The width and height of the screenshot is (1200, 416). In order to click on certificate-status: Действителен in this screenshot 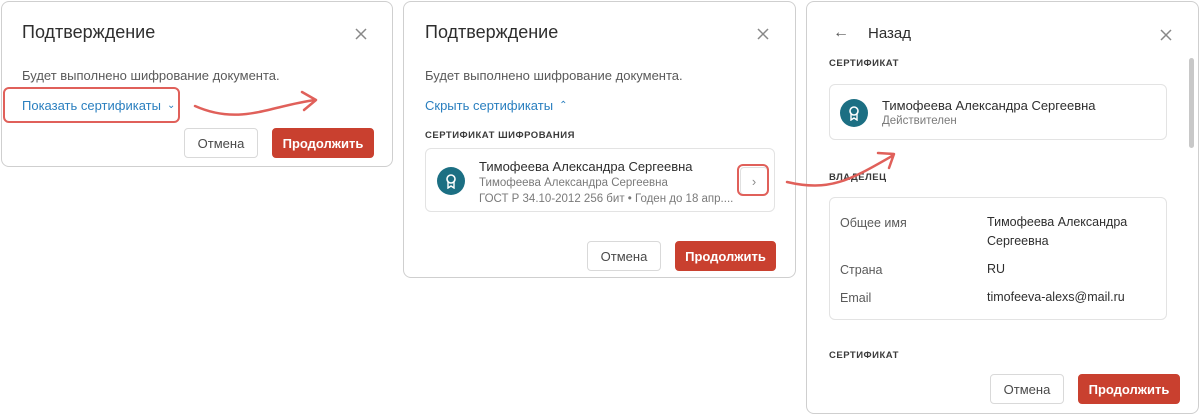, I will do `click(919, 121)`.